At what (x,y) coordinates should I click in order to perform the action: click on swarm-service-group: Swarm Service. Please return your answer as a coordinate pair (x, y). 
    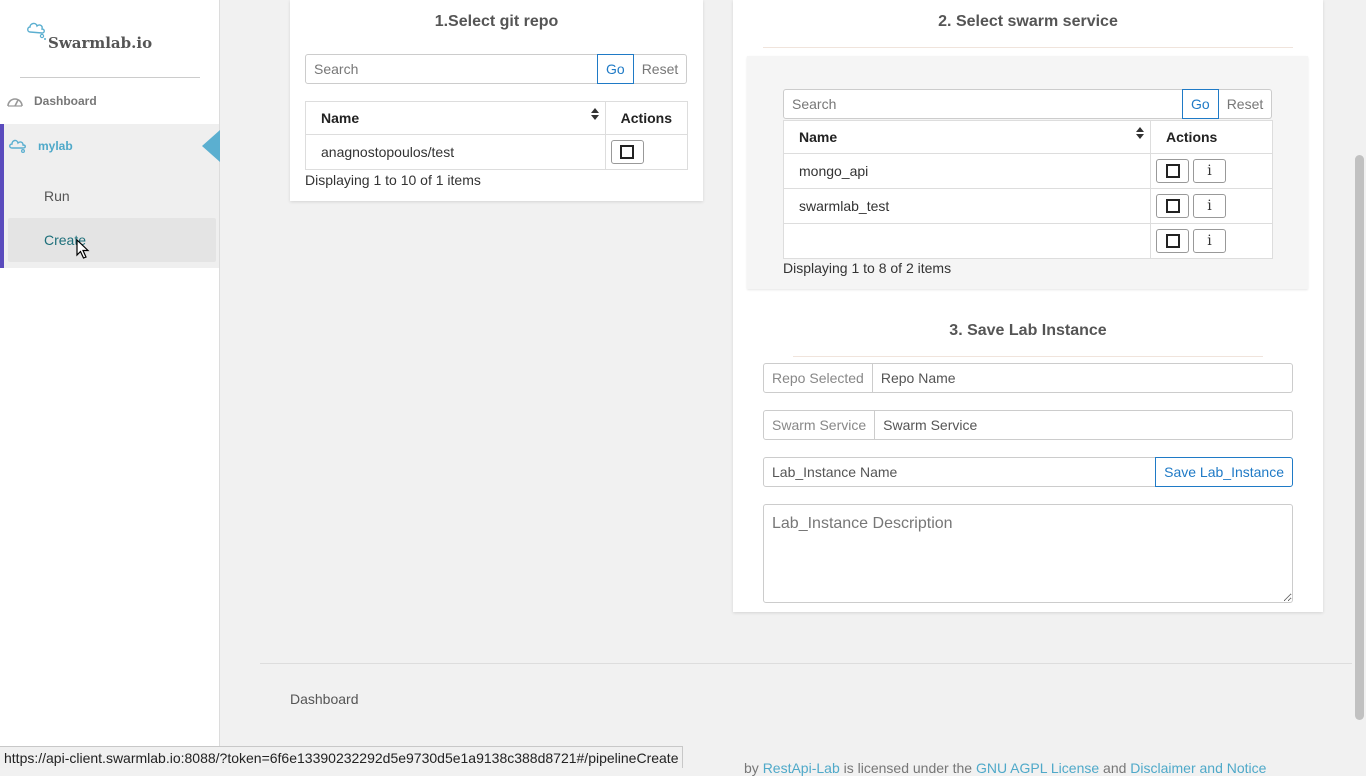
    Looking at the image, I should click on (1028, 425).